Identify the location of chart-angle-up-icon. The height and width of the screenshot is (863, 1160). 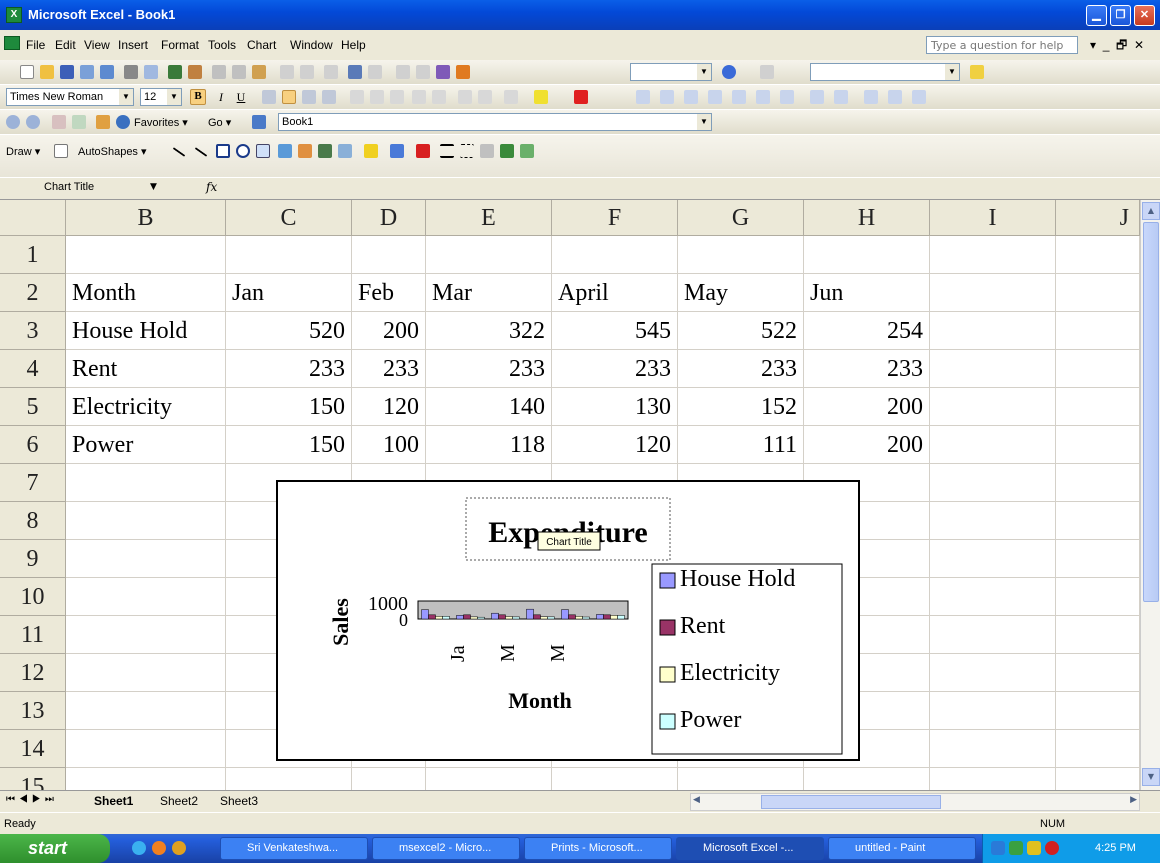
(787, 97).